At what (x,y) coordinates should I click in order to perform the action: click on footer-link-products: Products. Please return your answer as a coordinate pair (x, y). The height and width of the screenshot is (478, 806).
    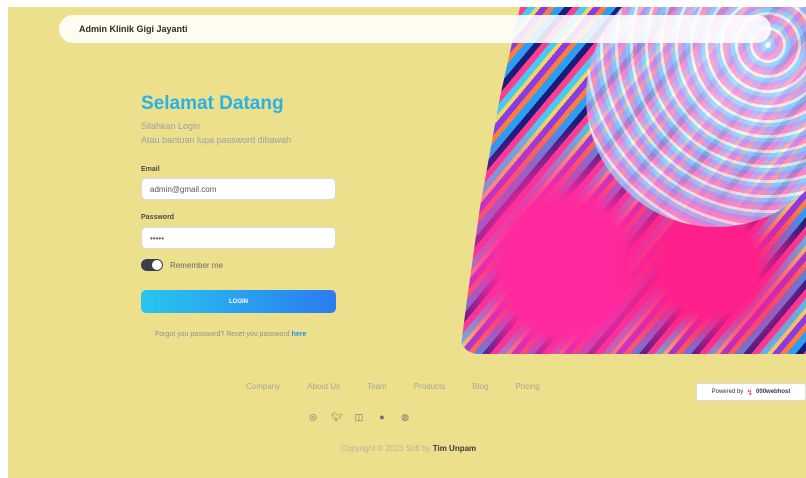
    Looking at the image, I should click on (430, 386).